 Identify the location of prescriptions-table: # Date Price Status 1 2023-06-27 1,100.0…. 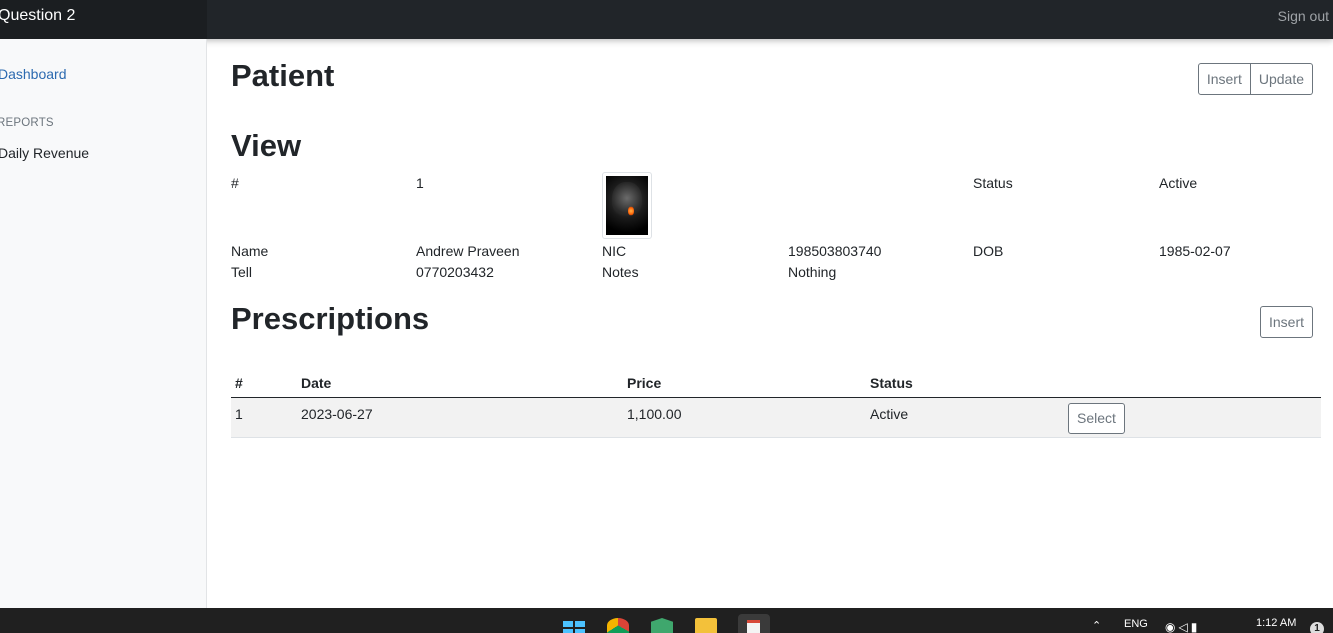
(776, 405).